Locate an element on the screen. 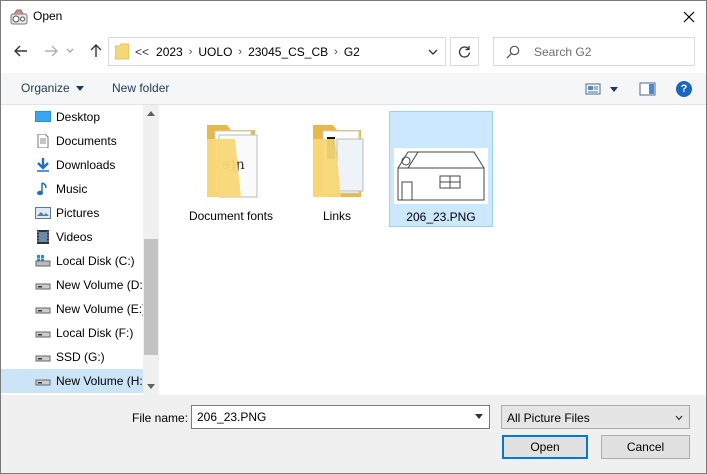  nav-scrollbar is located at coordinates (151, 250).